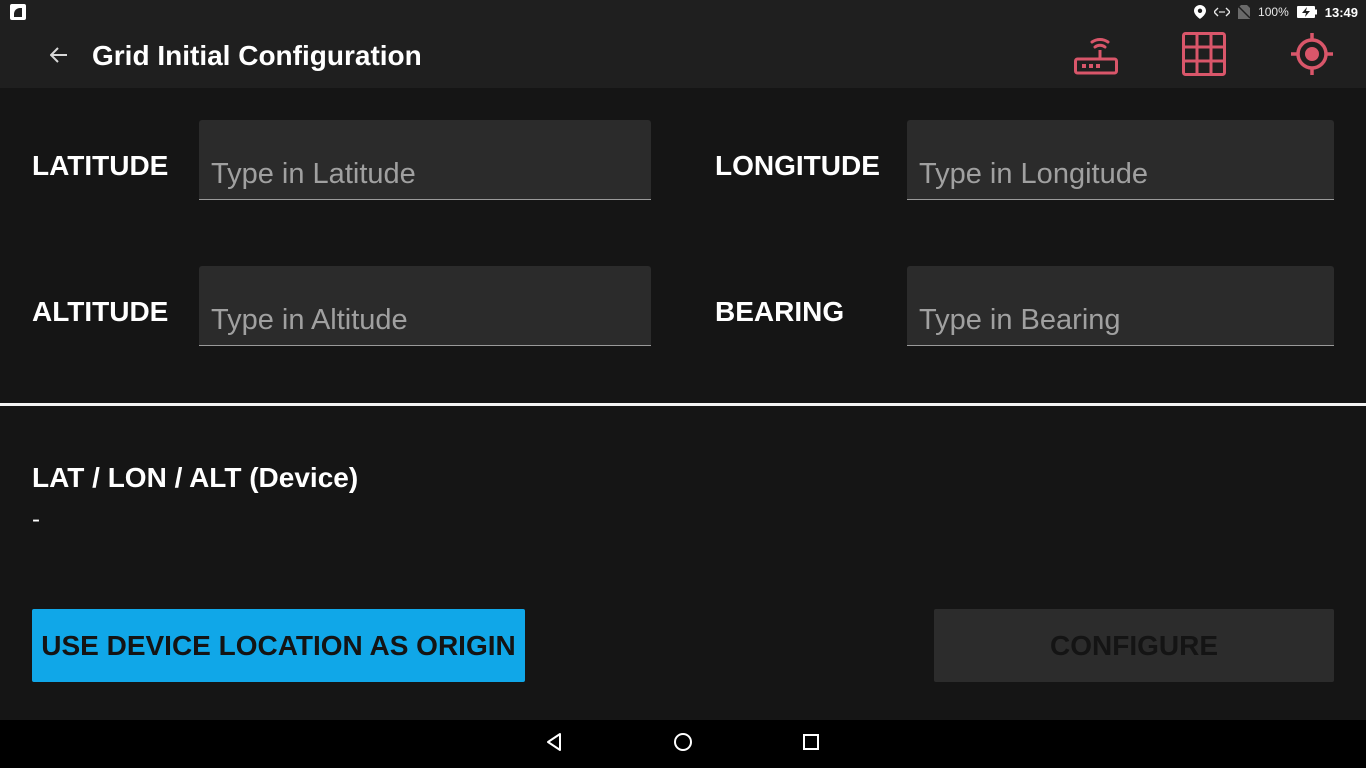 The image size is (1366, 768). What do you see at coordinates (1306, 12) in the screenshot?
I see `battery-charging-icon` at bounding box center [1306, 12].